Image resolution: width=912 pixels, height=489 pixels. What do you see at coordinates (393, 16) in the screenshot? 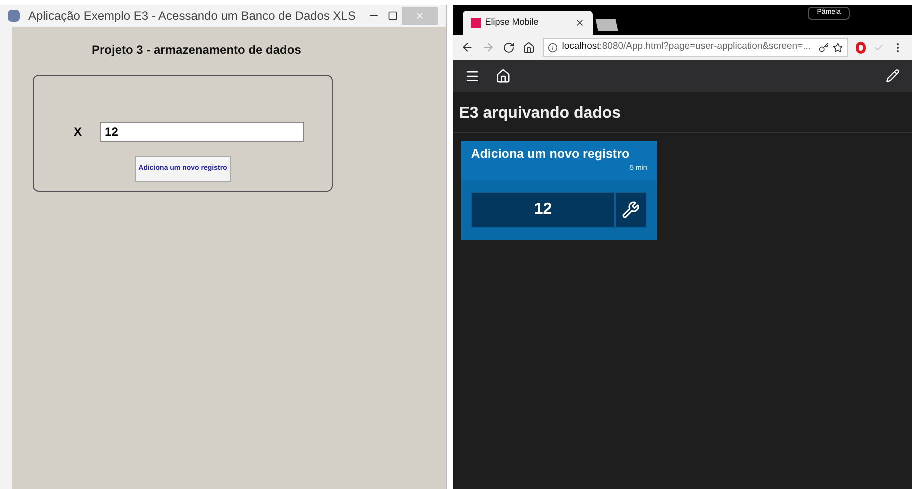
I see `maximize-icon` at bounding box center [393, 16].